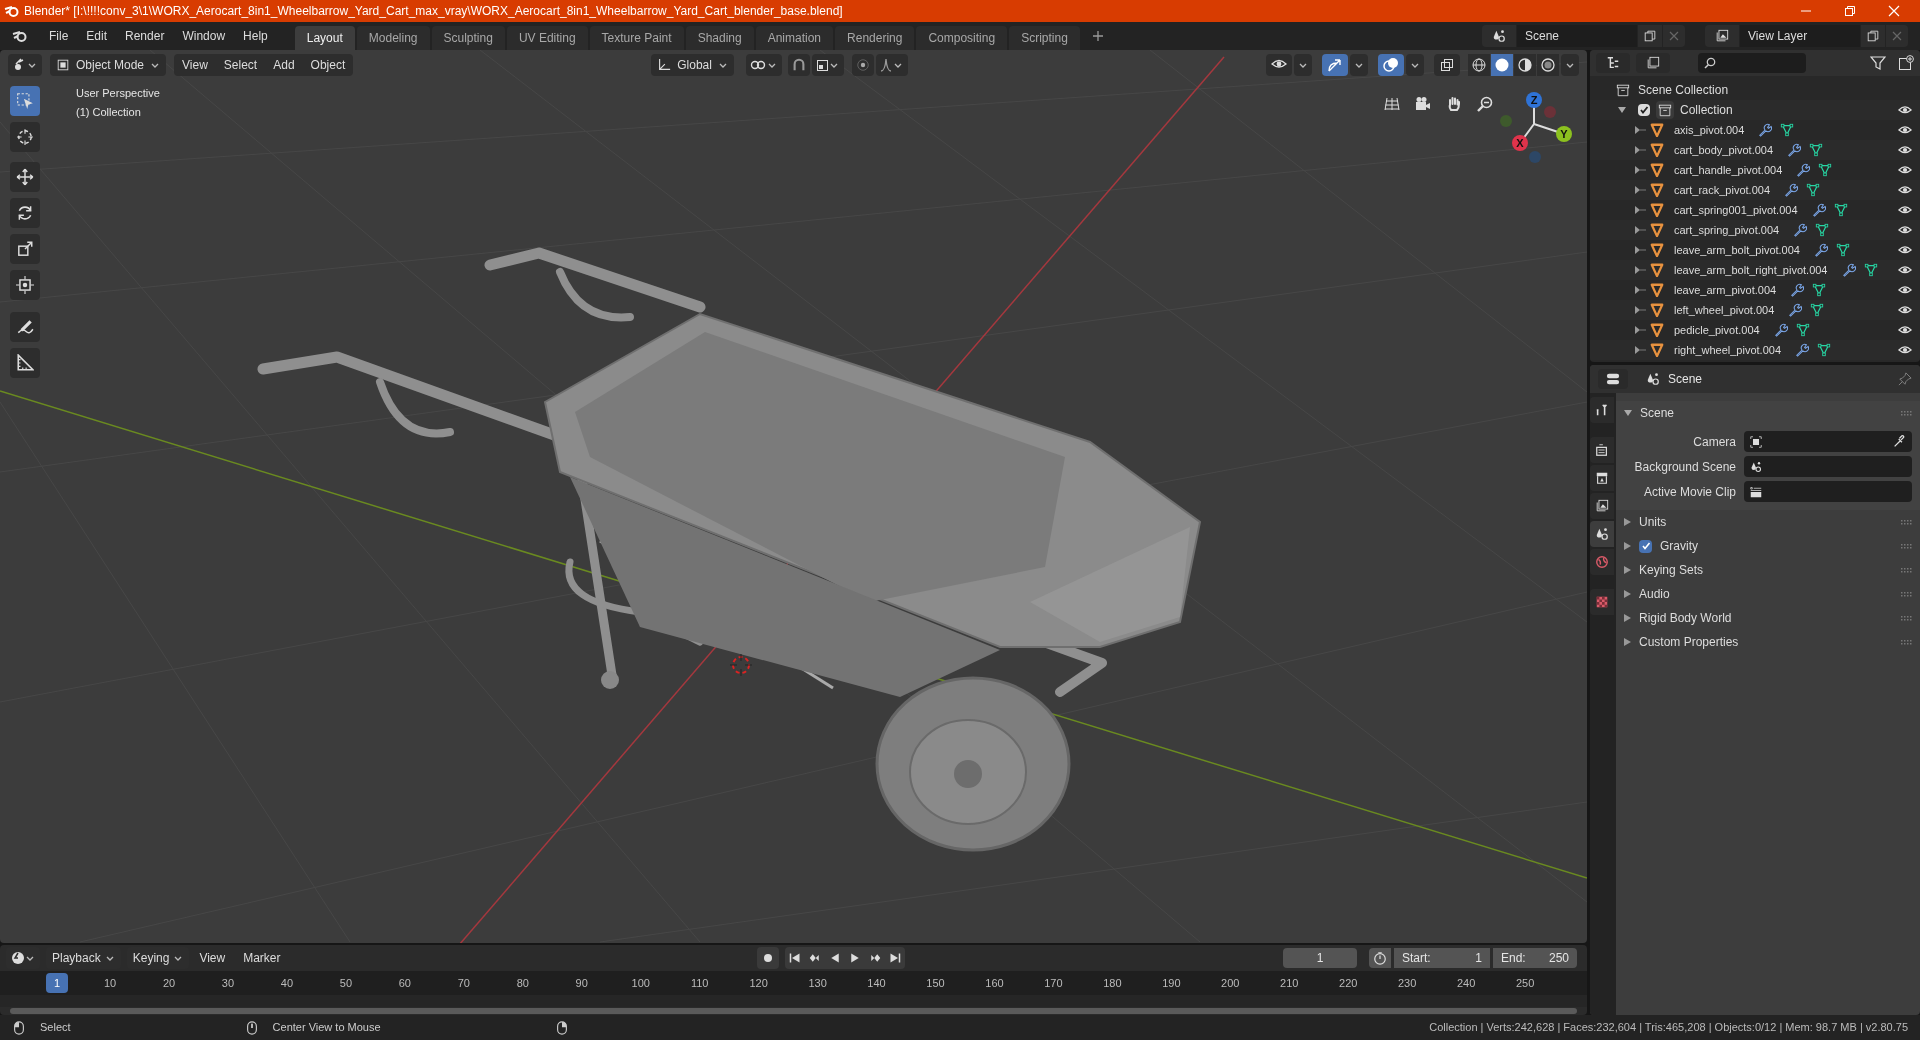 The width and height of the screenshot is (1920, 1040). What do you see at coordinates (1653, 522) in the screenshot?
I see `panel-title: Units` at bounding box center [1653, 522].